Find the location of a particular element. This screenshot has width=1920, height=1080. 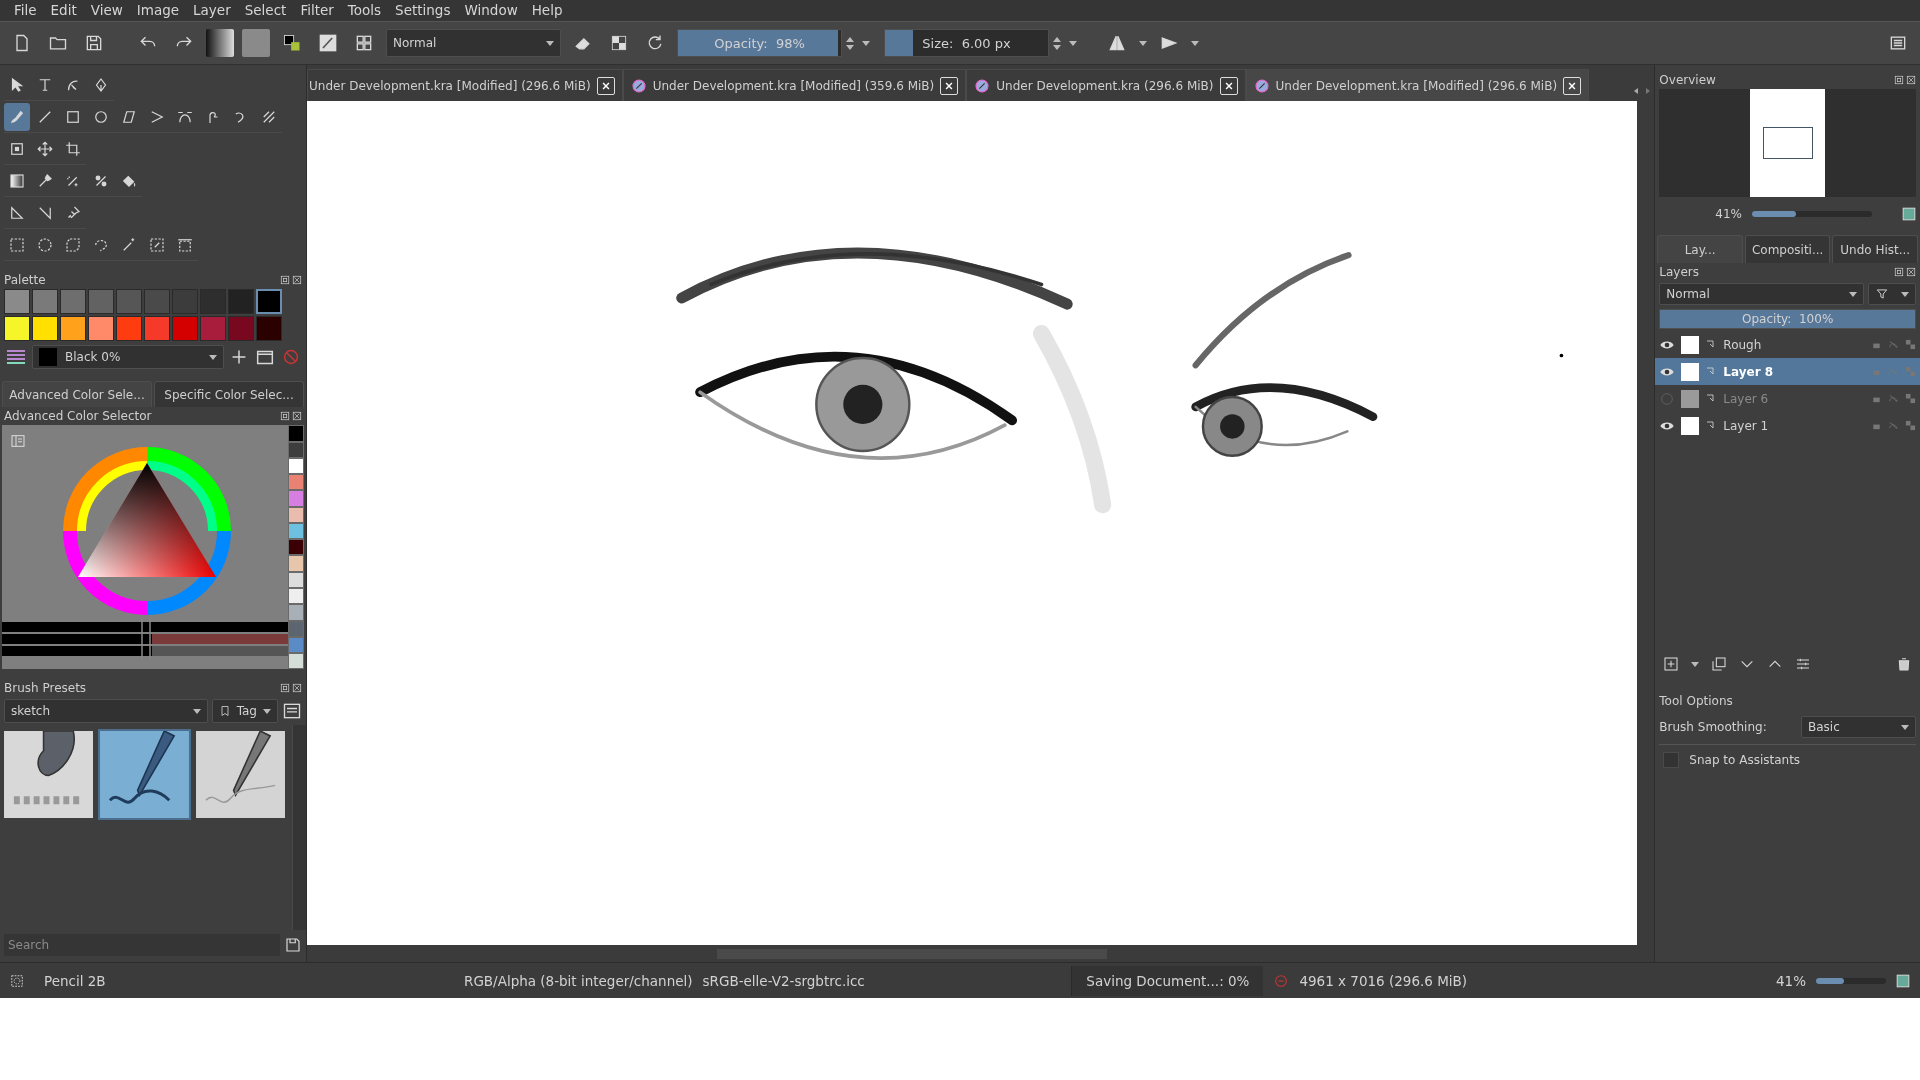

docker-title: Overview is located at coordinates (1687, 80).